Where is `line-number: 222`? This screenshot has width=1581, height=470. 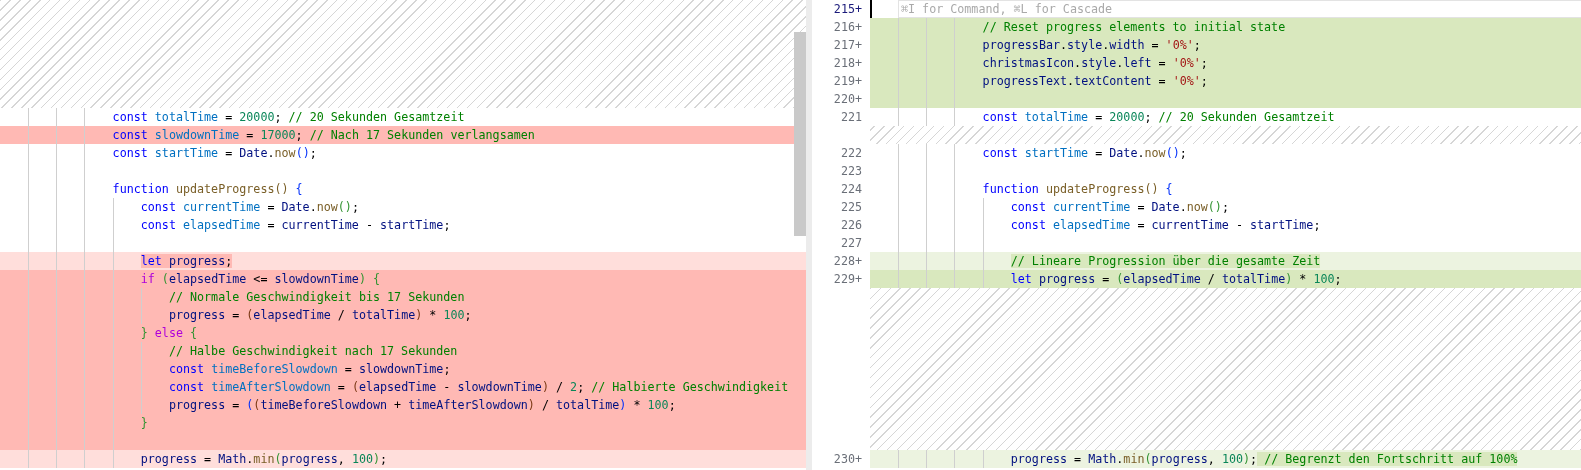
line-number: 222 is located at coordinates (851, 153).